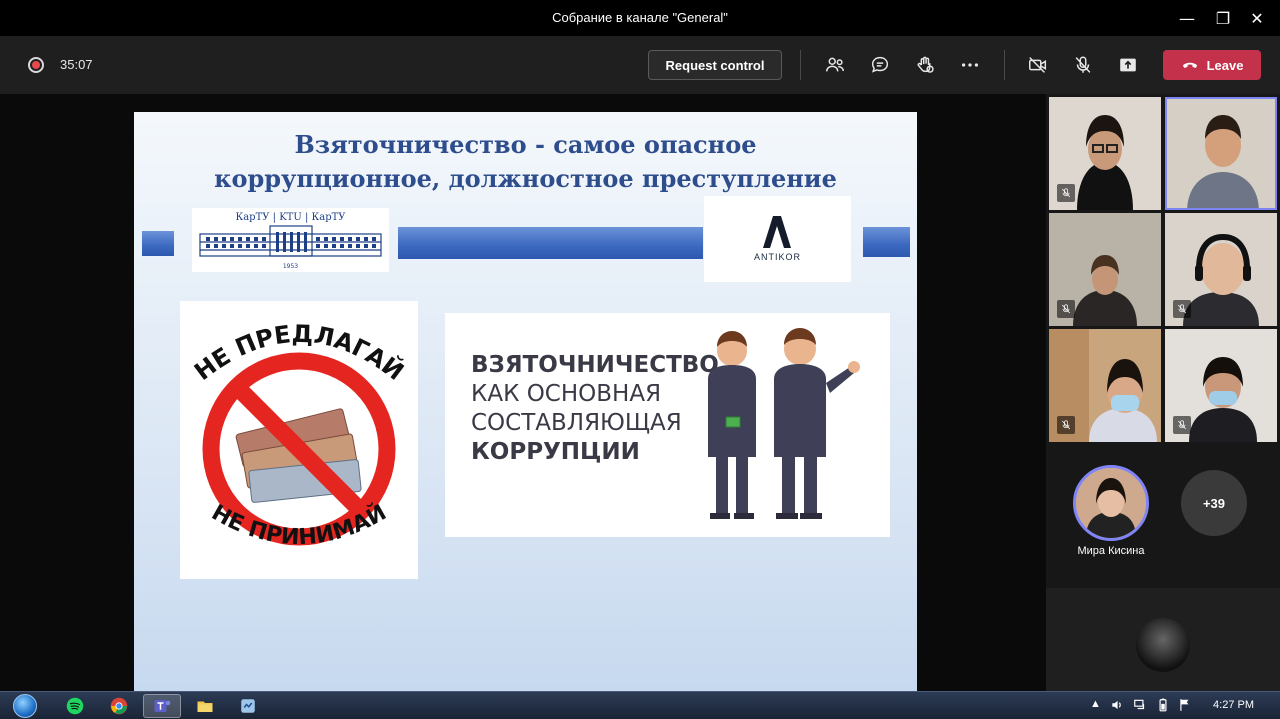 Image resolution: width=1280 pixels, height=719 pixels. I want to click on recording-icon, so click(36, 65).